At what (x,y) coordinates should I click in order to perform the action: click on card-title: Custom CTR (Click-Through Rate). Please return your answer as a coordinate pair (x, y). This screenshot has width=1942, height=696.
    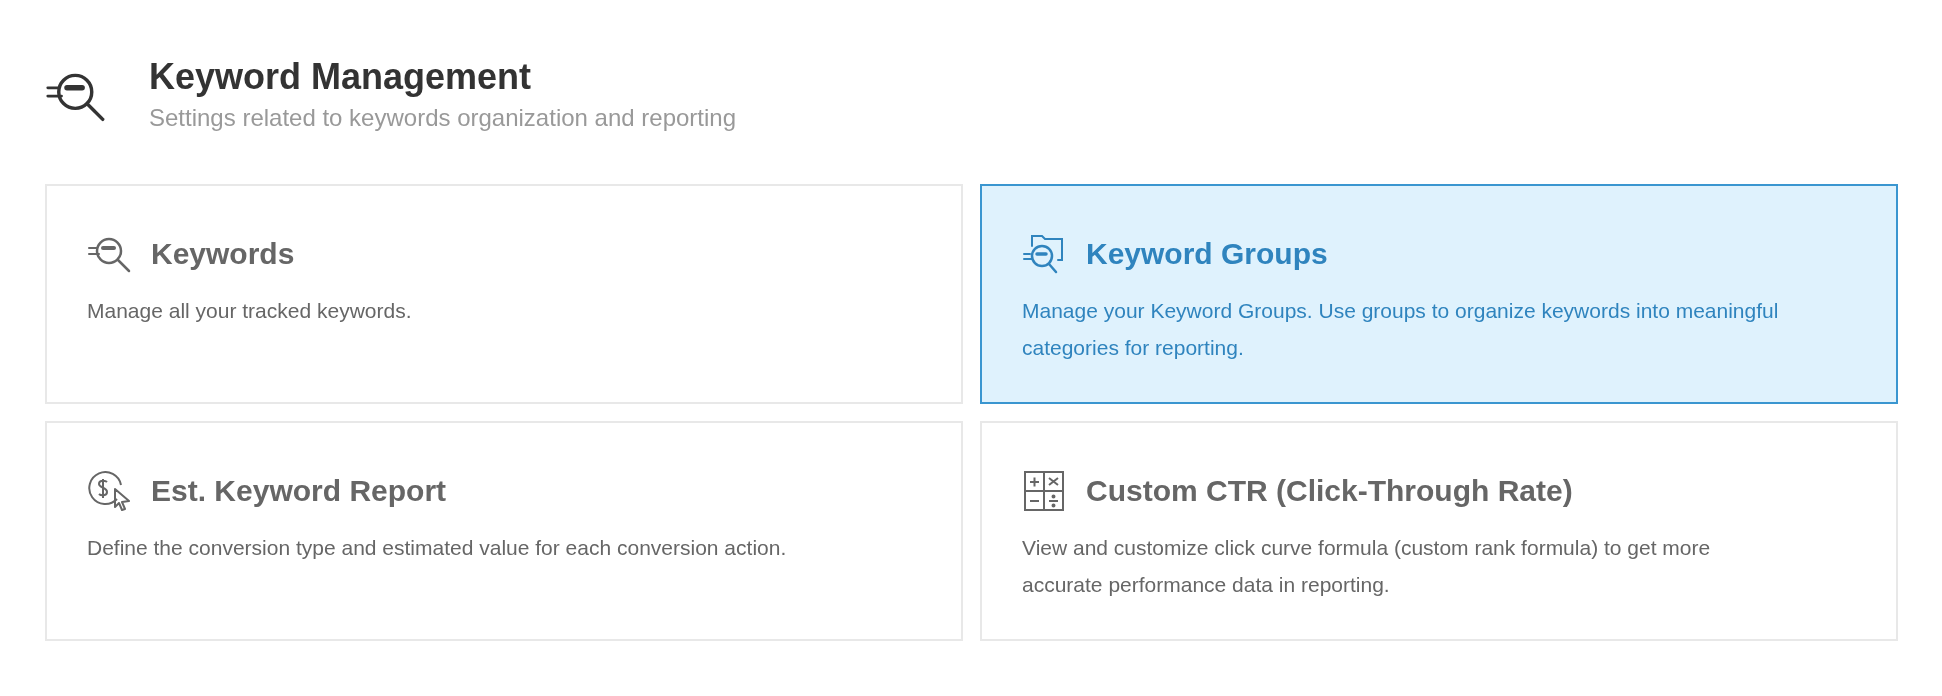
    Looking at the image, I should click on (1329, 491).